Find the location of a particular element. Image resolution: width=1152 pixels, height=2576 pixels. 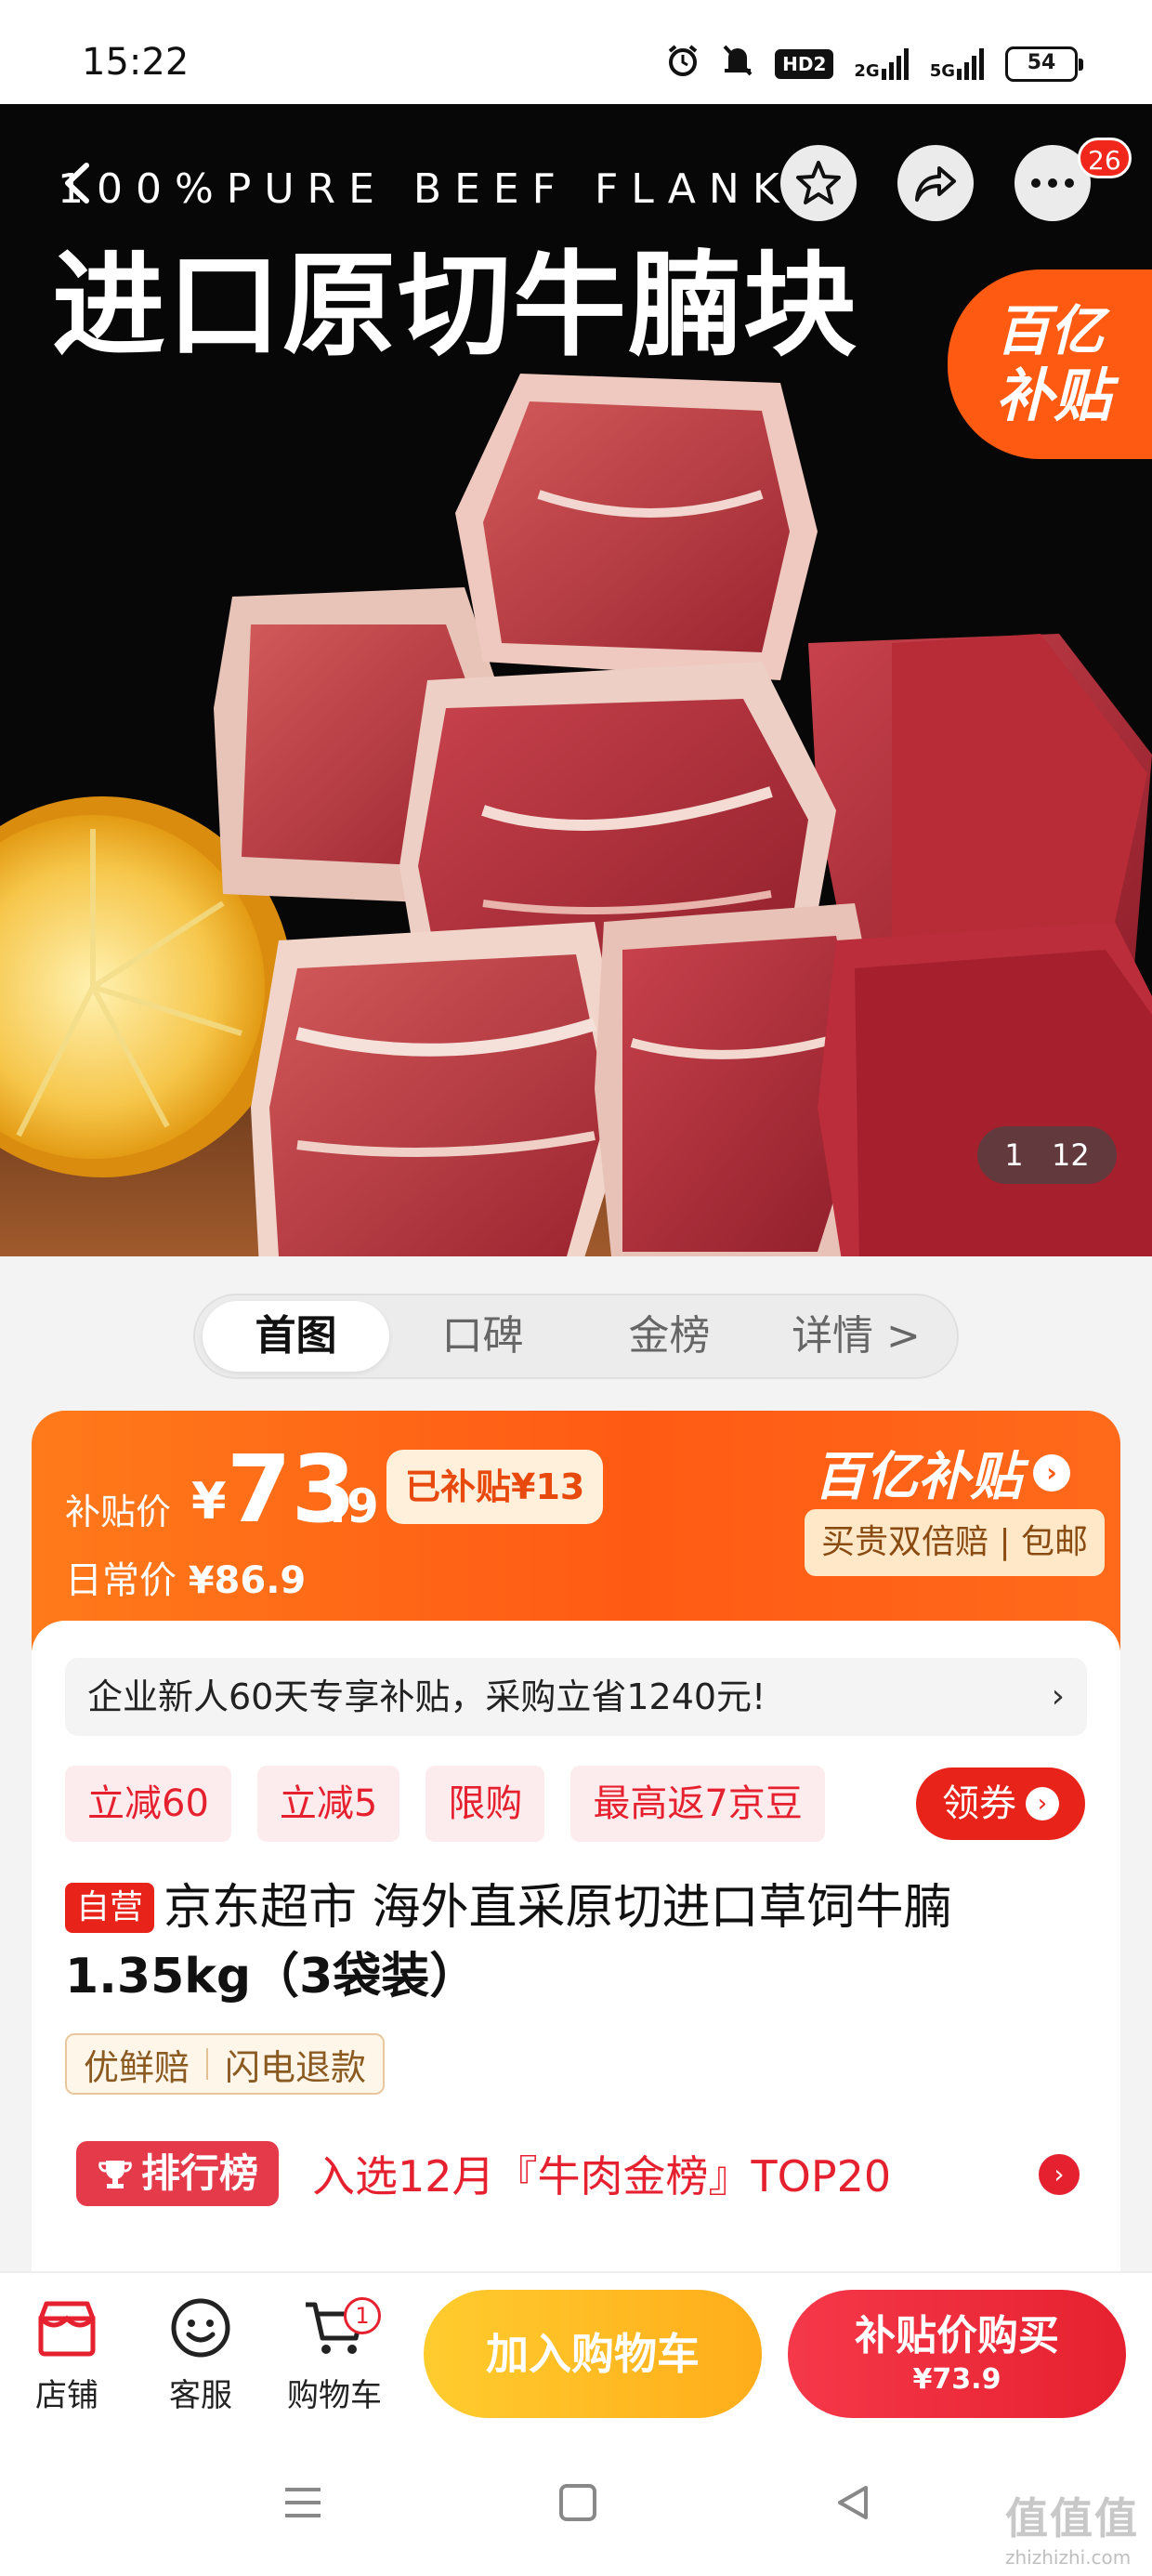

customer-service-icon is located at coordinates (200, 2328).